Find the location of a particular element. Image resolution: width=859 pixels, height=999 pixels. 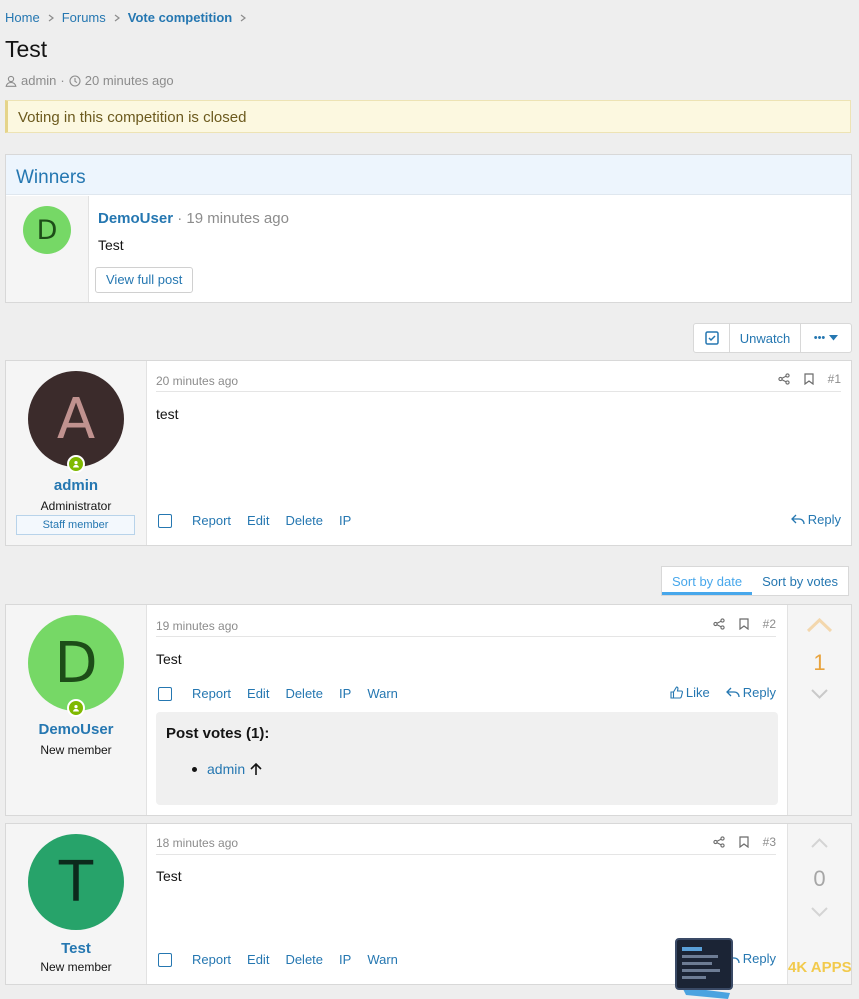

like-label: Like is located at coordinates (697, 692).